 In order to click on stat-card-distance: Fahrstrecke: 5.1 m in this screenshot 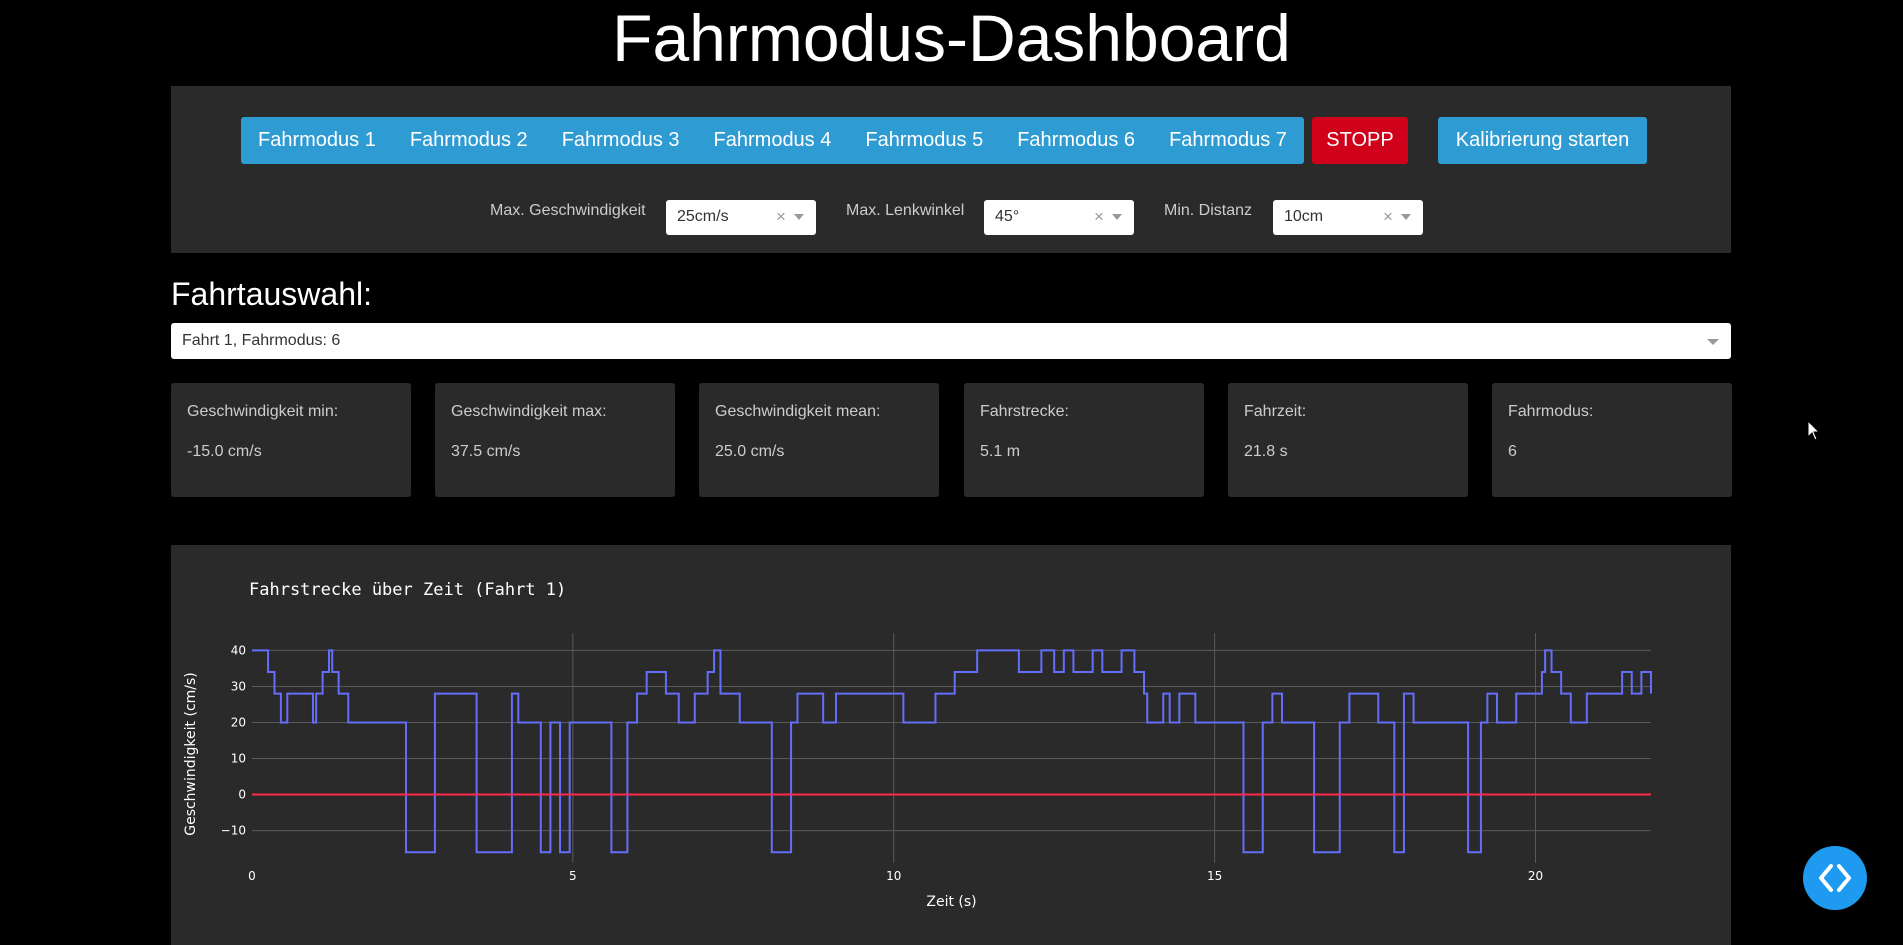, I will do `click(1084, 440)`.